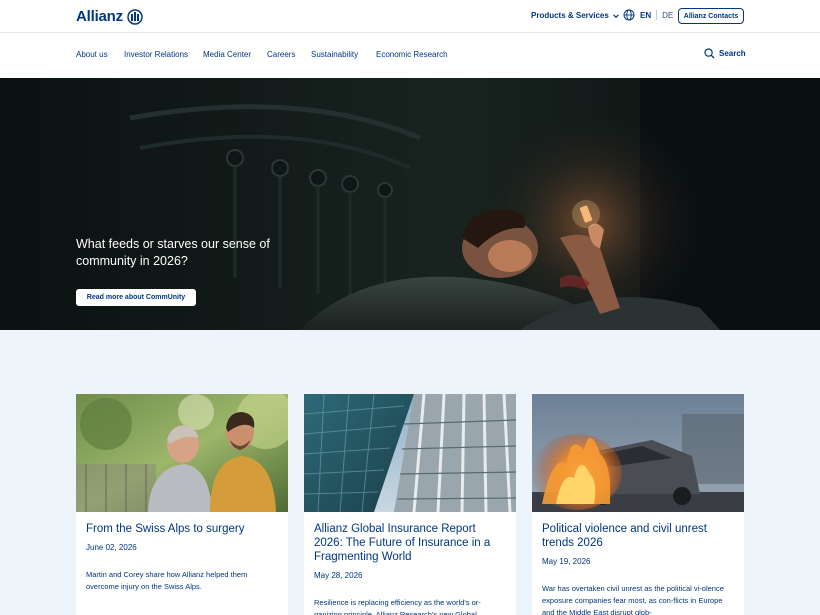 The image size is (820, 615). What do you see at coordinates (136, 297) in the screenshot?
I see `hero-read-more-button: Read more about CommUnity` at bounding box center [136, 297].